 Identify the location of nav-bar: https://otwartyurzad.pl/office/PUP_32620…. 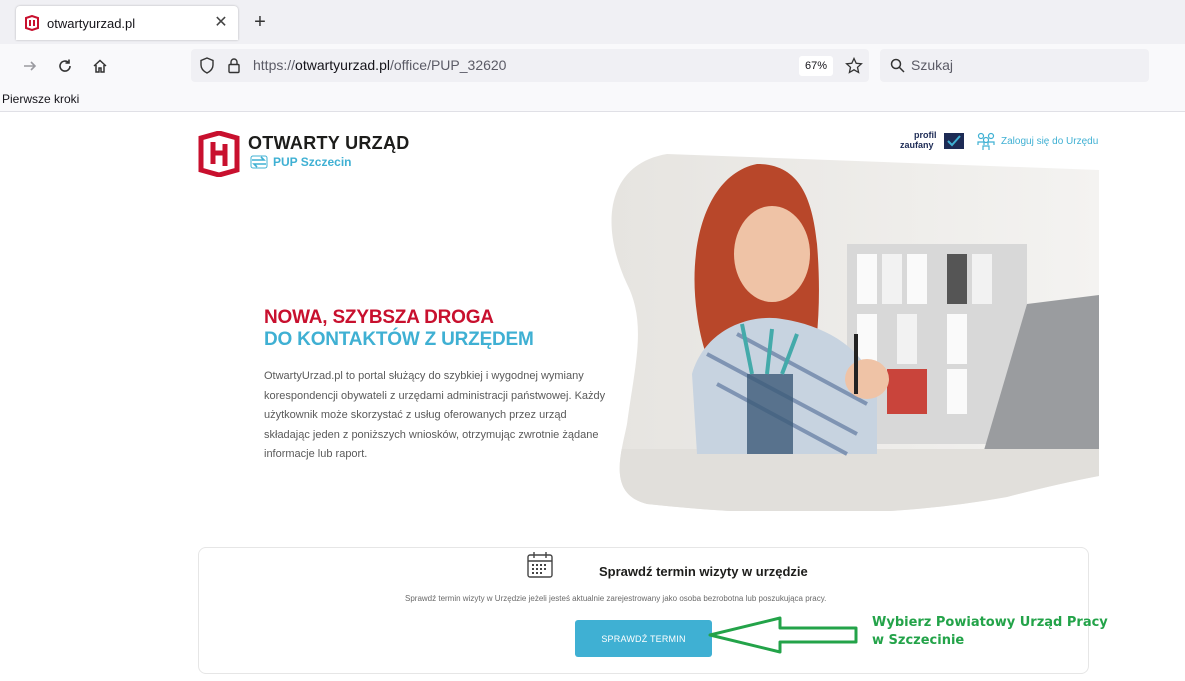
(592, 66).